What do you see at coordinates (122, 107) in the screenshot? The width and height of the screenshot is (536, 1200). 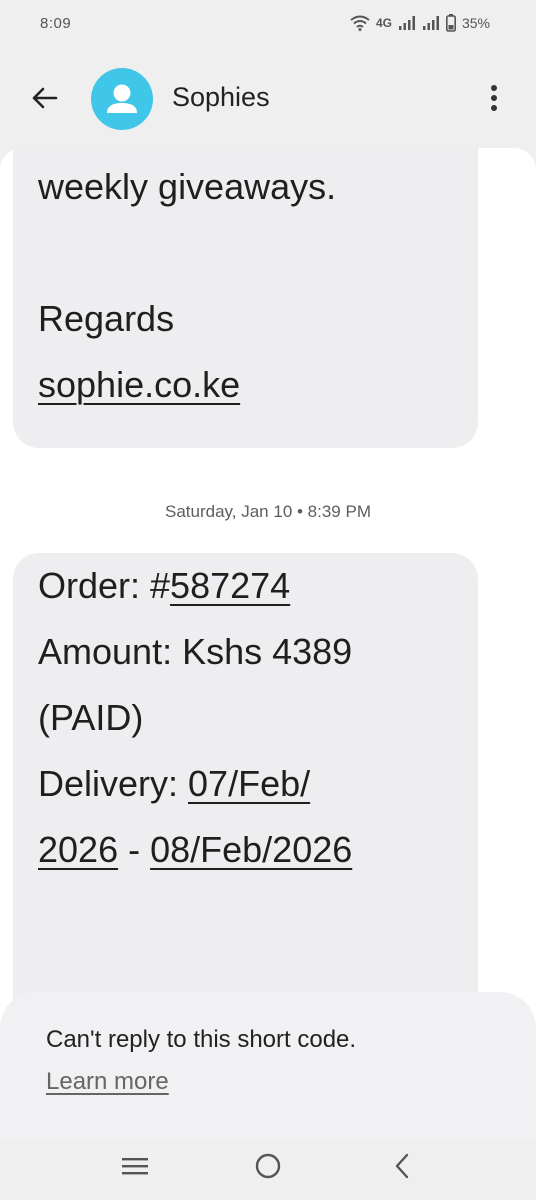 I see `person-icon` at bounding box center [122, 107].